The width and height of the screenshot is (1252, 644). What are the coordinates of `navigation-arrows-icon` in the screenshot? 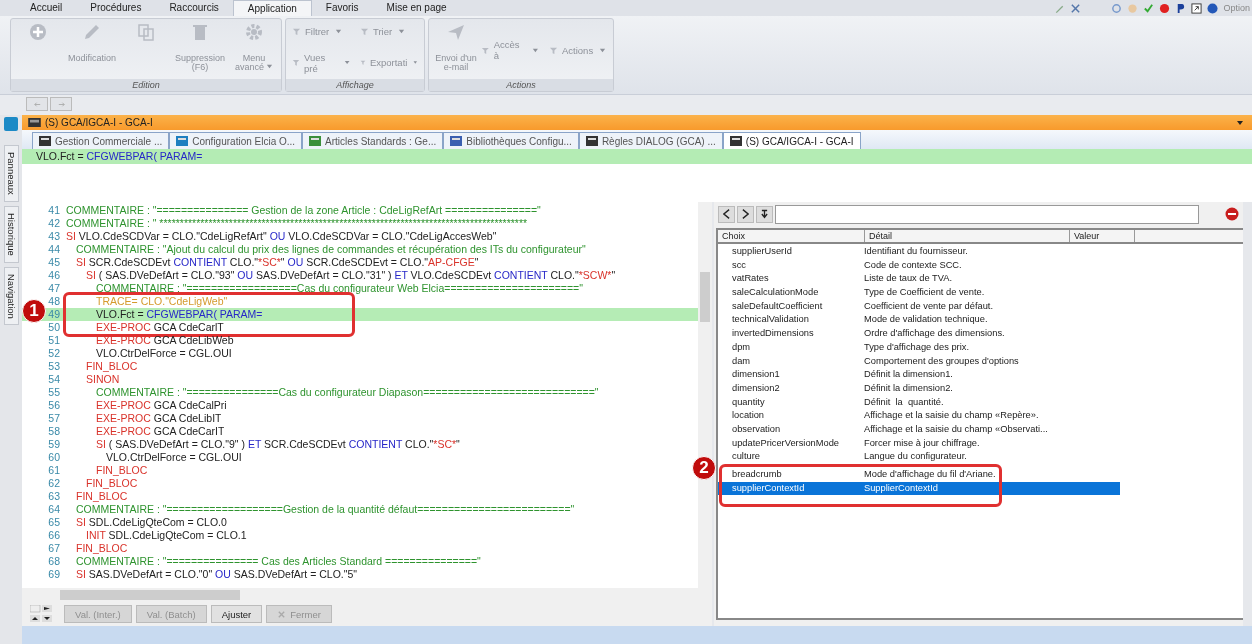 It's located at (42, 614).